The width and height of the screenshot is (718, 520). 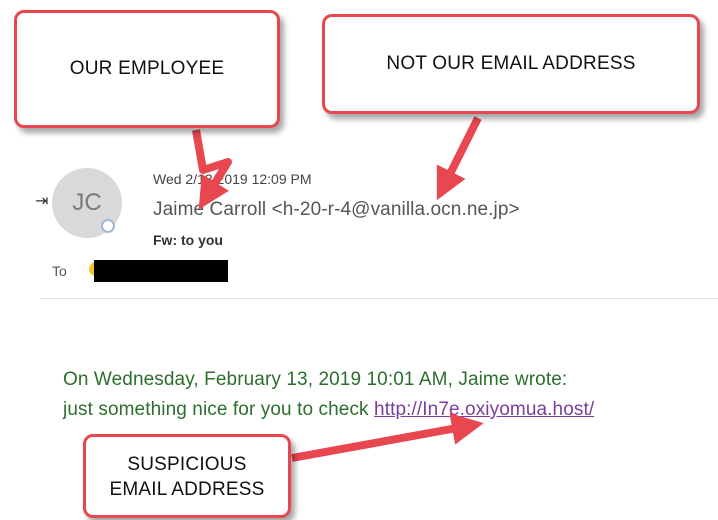 I want to click on arrow-not-ours, so click(x=459, y=158).